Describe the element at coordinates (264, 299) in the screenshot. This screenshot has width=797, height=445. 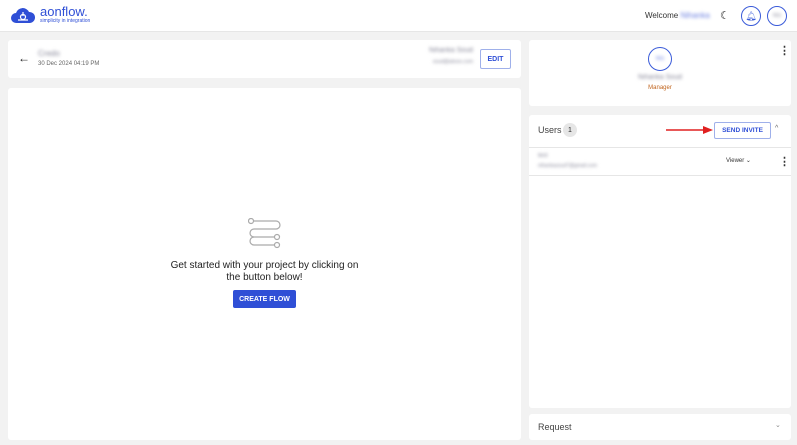
I see `create-flow-button: CREATE FLOW` at that location.